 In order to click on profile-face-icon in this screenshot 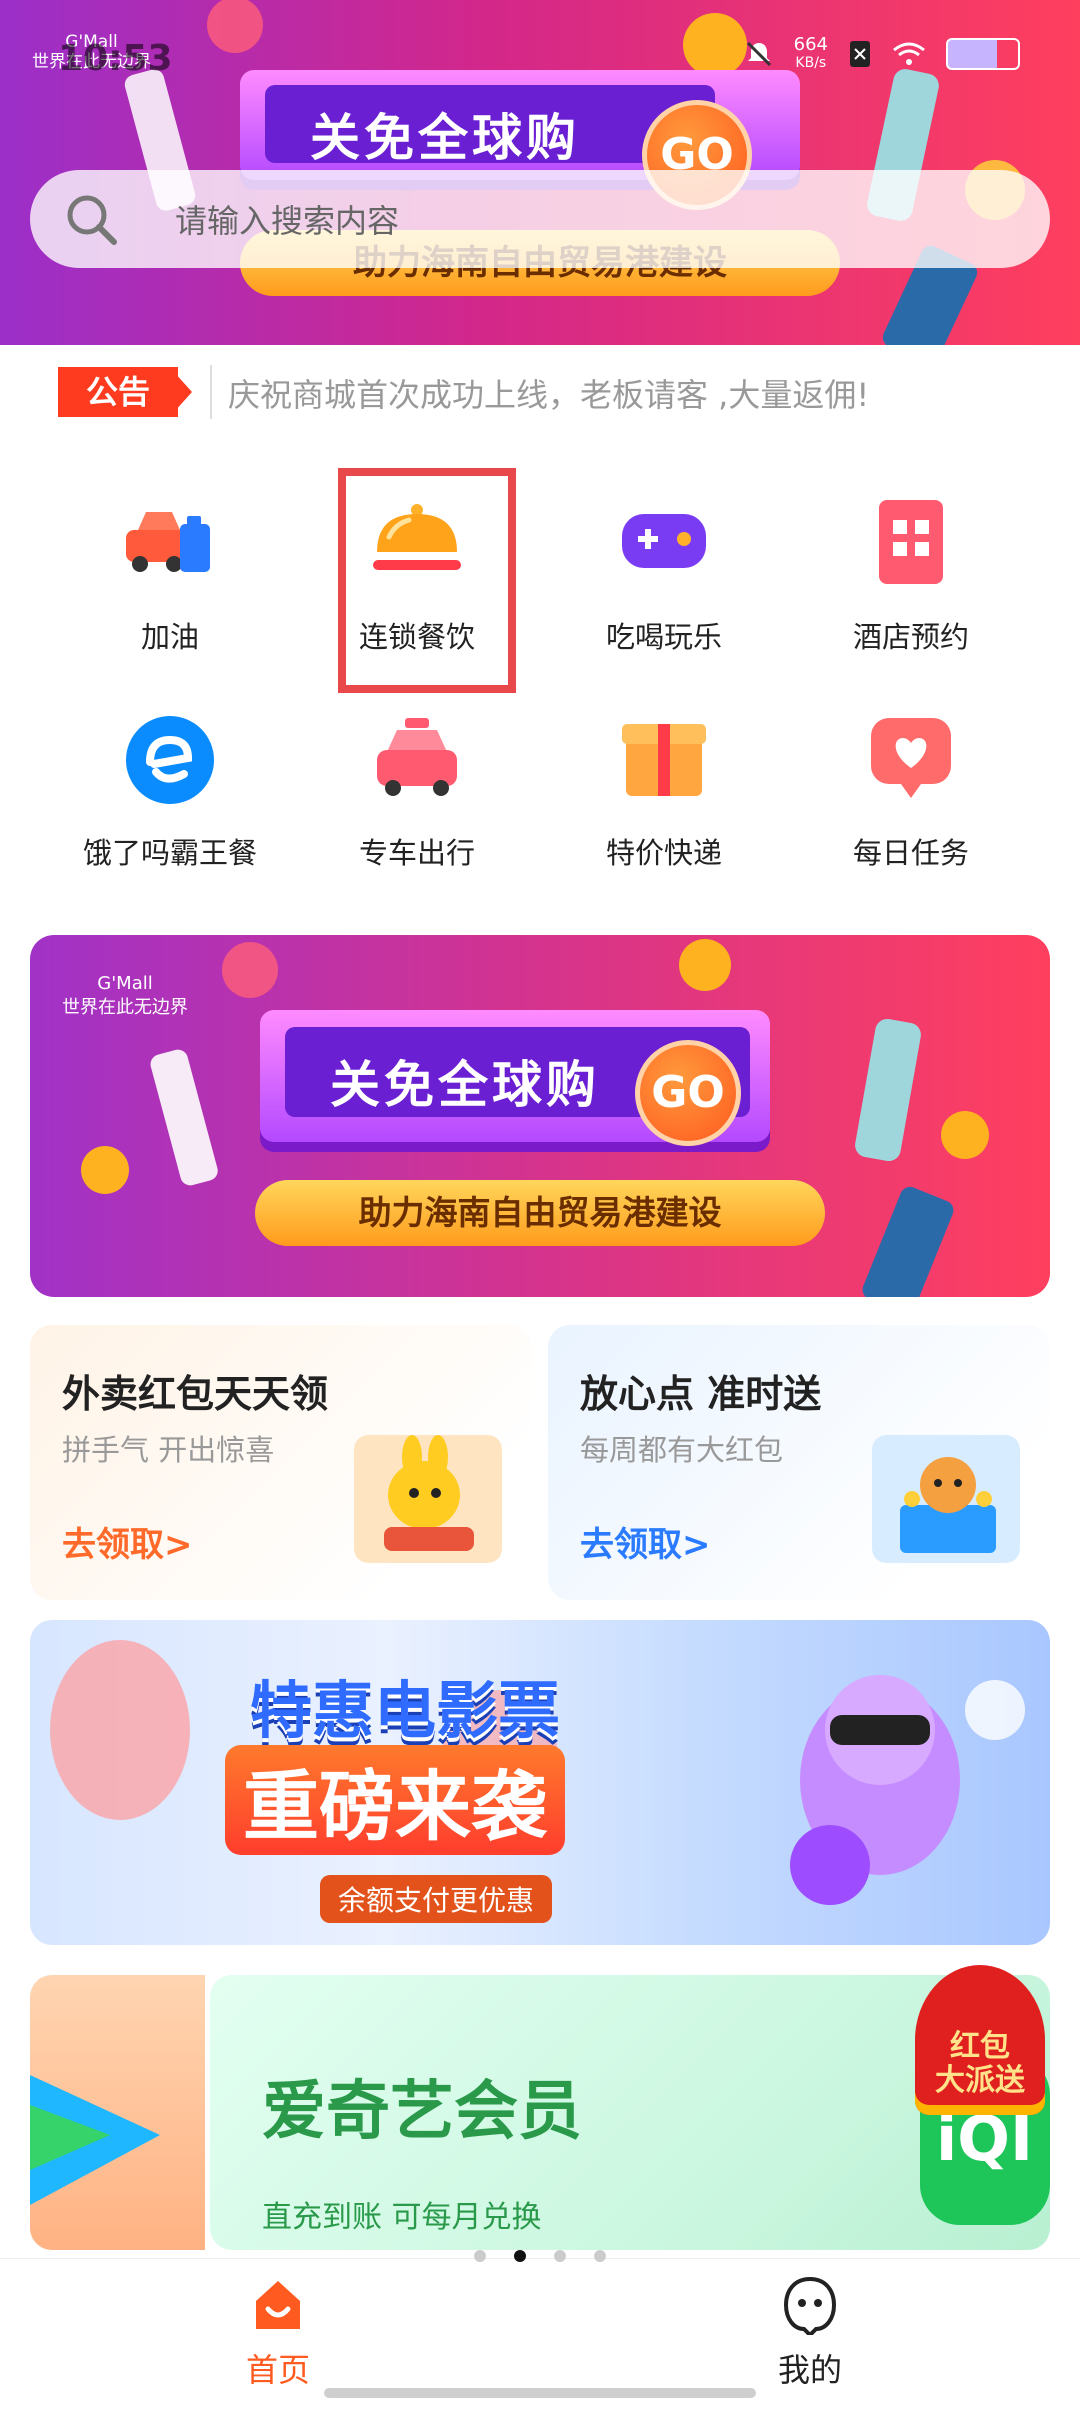, I will do `click(810, 2307)`.